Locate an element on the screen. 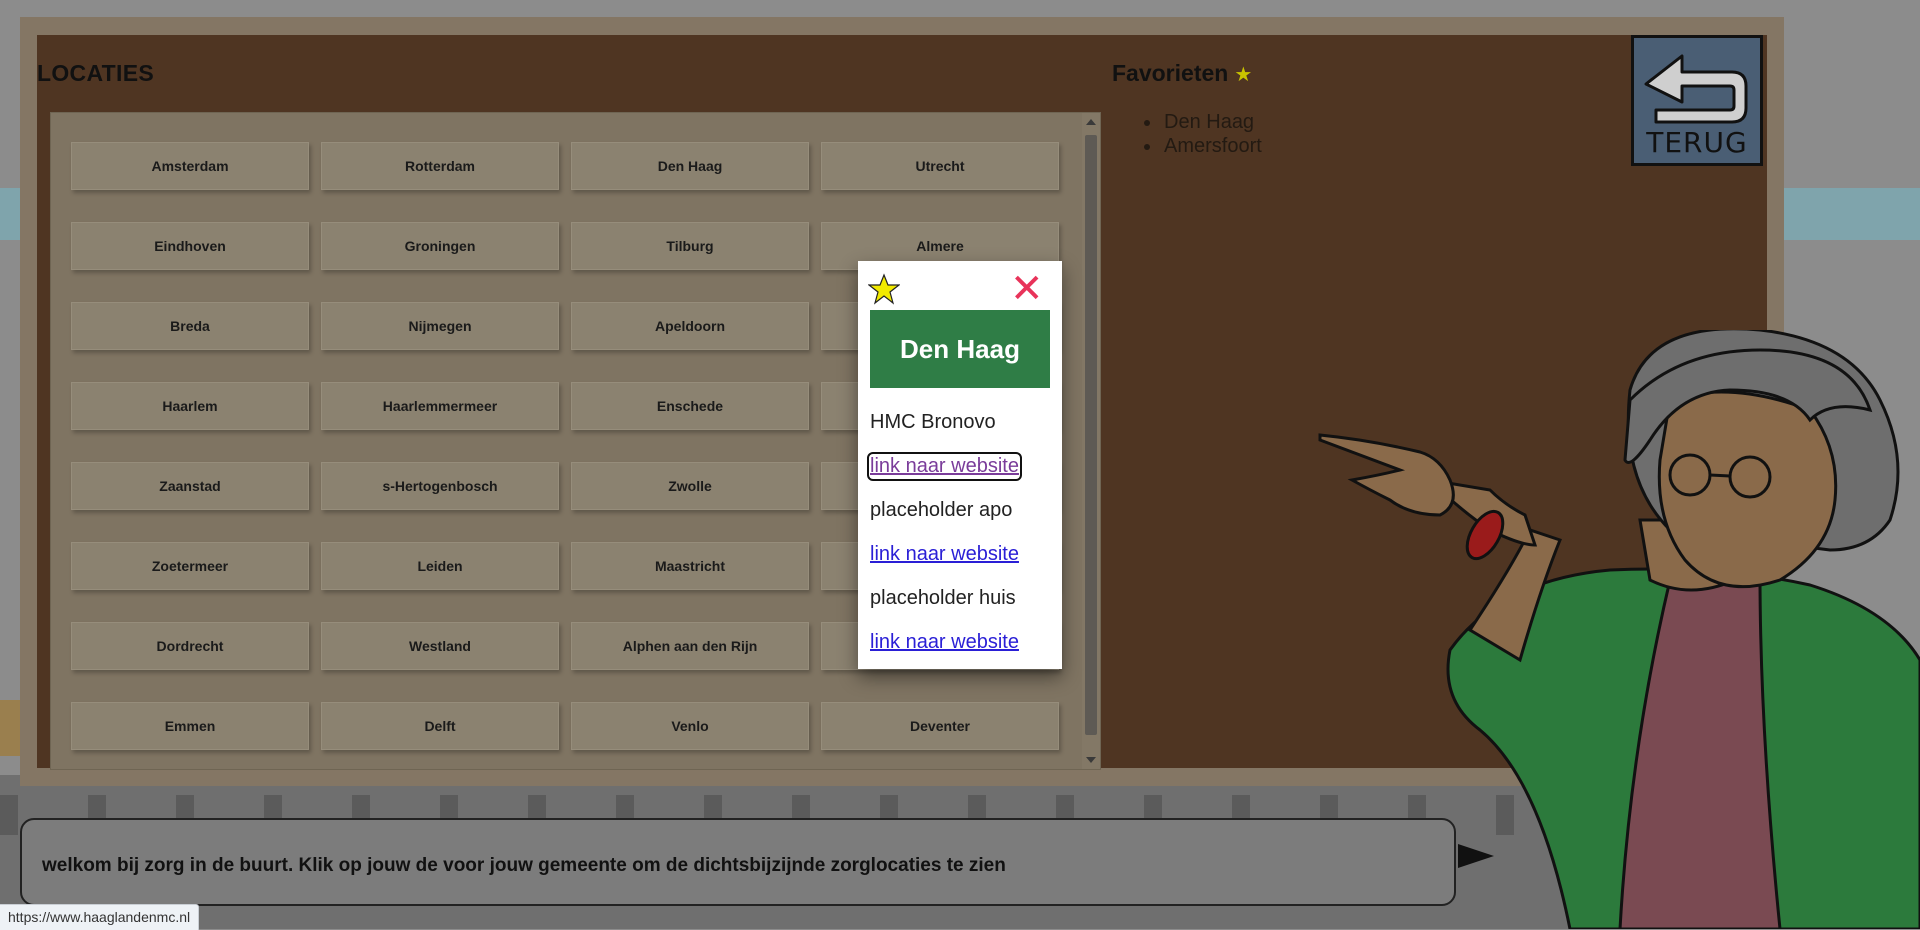 This screenshot has width=1920, height=930. city-button: Rotterdam is located at coordinates (440, 166).